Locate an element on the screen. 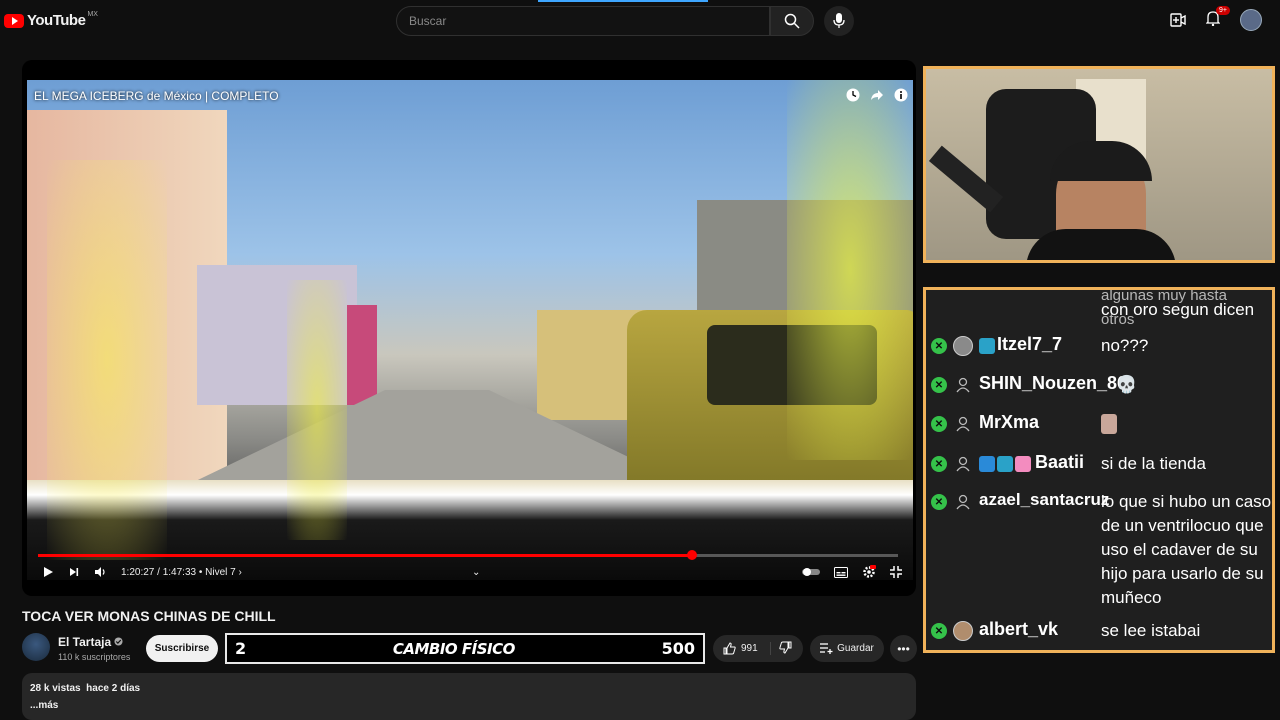 The image size is (1280, 720). dislike-button is located at coordinates (781, 649).